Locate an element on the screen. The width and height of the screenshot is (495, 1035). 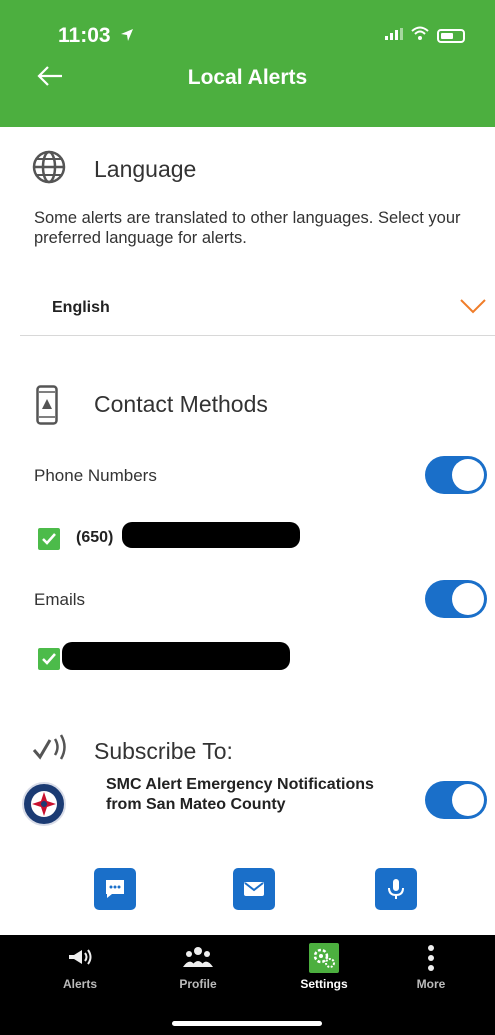
app-header: 11:03 Local Alerts is located at coordinates (247, 63).